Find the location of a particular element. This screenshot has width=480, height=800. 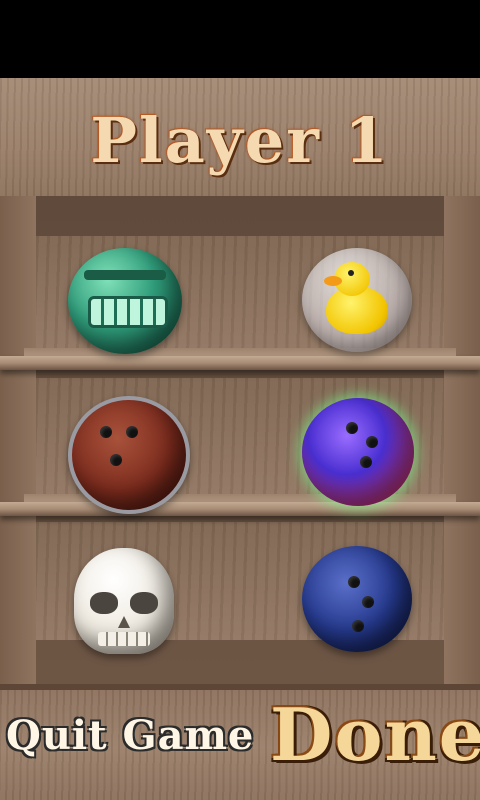

cosmic-bowling-ball-icon is located at coordinates (358, 452).